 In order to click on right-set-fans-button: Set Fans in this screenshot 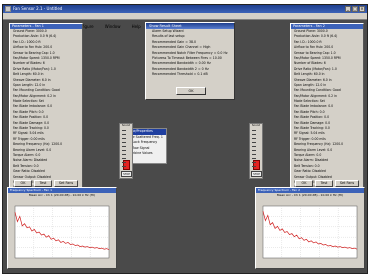, I will do `click(347, 183)`.